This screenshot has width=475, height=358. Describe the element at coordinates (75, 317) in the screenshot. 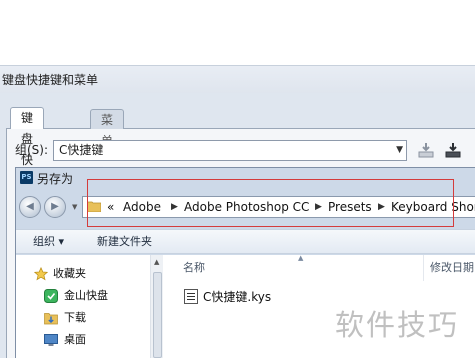

I see `nav-item-label: 下载` at that location.